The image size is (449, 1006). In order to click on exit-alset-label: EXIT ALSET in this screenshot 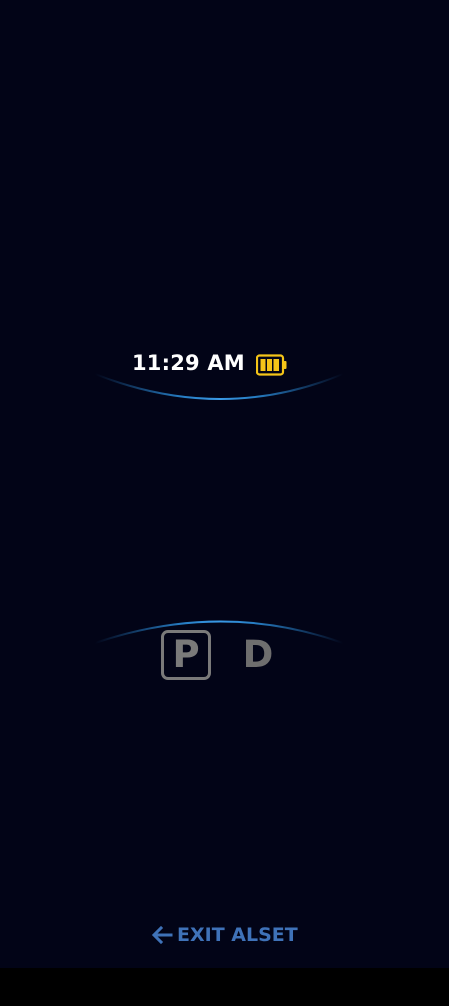, I will do `click(237, 935)`.